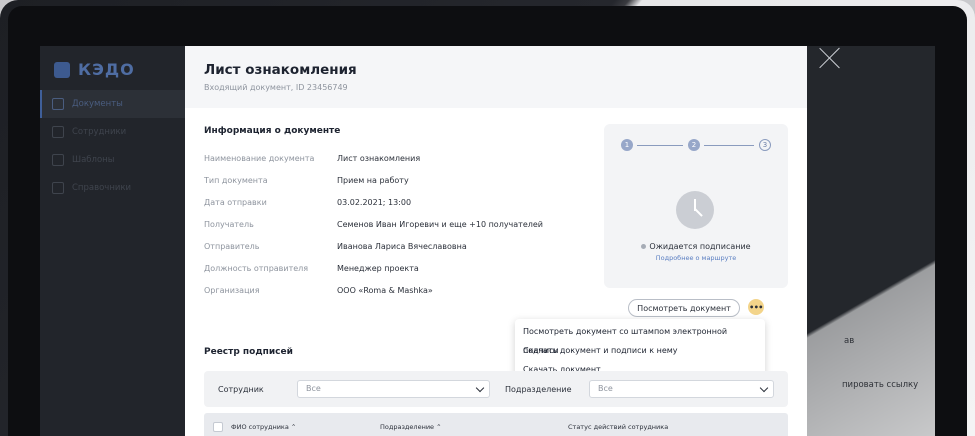 Image resolution: width=975 pixels, height=436 pixels. Describe the element at coordinates (374, 202) in the screenshot. I see `info-value: 03.02.2021; 13:00` at that location.